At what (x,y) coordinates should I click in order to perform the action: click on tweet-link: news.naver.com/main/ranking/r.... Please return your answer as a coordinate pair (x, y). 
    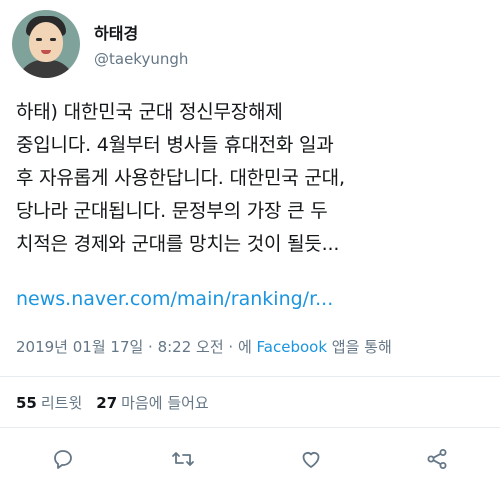
    Looking at the image, I should click on (174, 299).